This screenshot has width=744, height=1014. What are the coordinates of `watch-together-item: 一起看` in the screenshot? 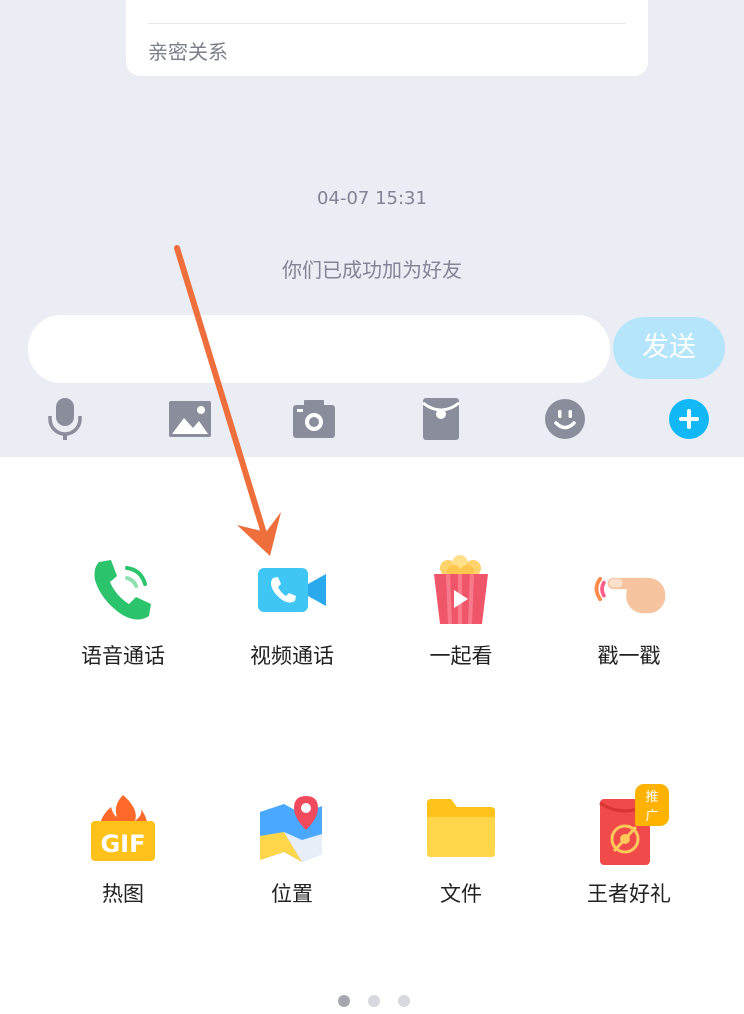 It's located at (461, 610).